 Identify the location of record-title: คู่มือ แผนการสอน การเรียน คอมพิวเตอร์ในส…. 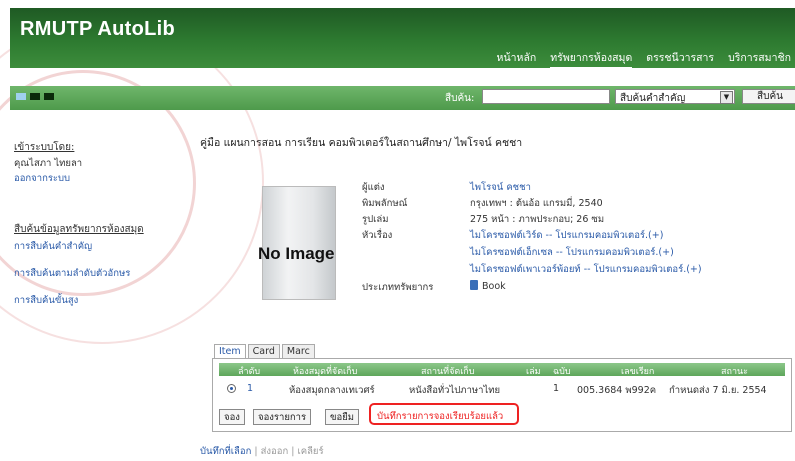
(361, 143).